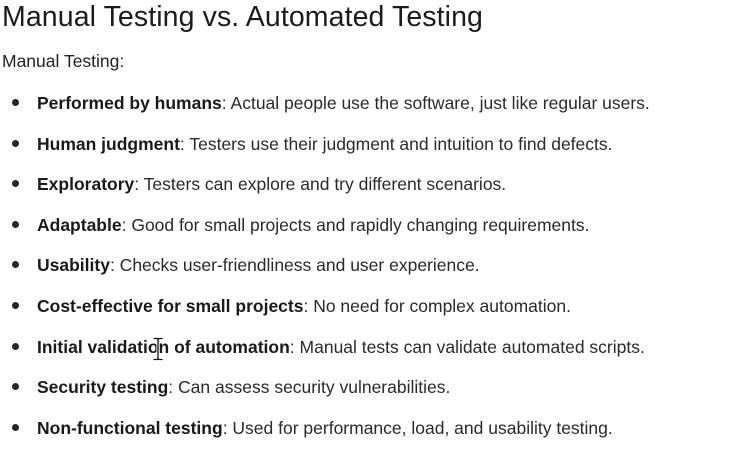 The height and width of the screenshot is (449, 733). Describe the element at coordinates (79, 224) in the screenshot. I see `list-item-term: Adaptable` at that location.